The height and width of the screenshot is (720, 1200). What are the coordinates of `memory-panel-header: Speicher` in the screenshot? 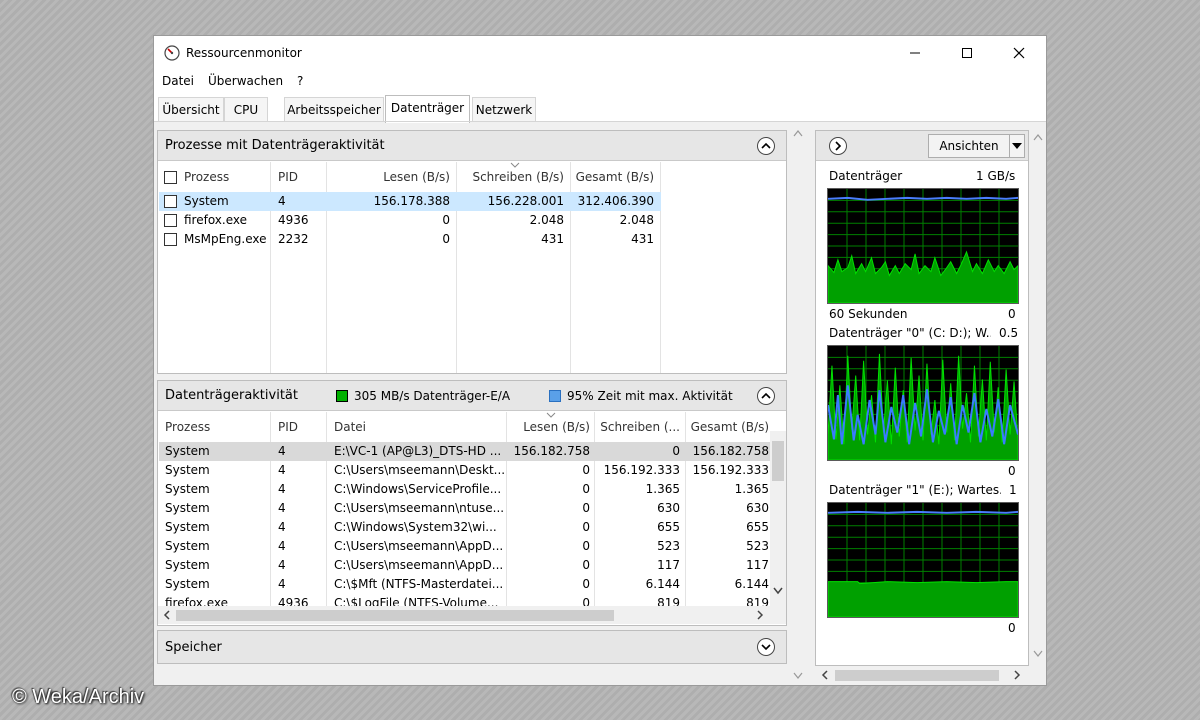 It's located at (472, 647).